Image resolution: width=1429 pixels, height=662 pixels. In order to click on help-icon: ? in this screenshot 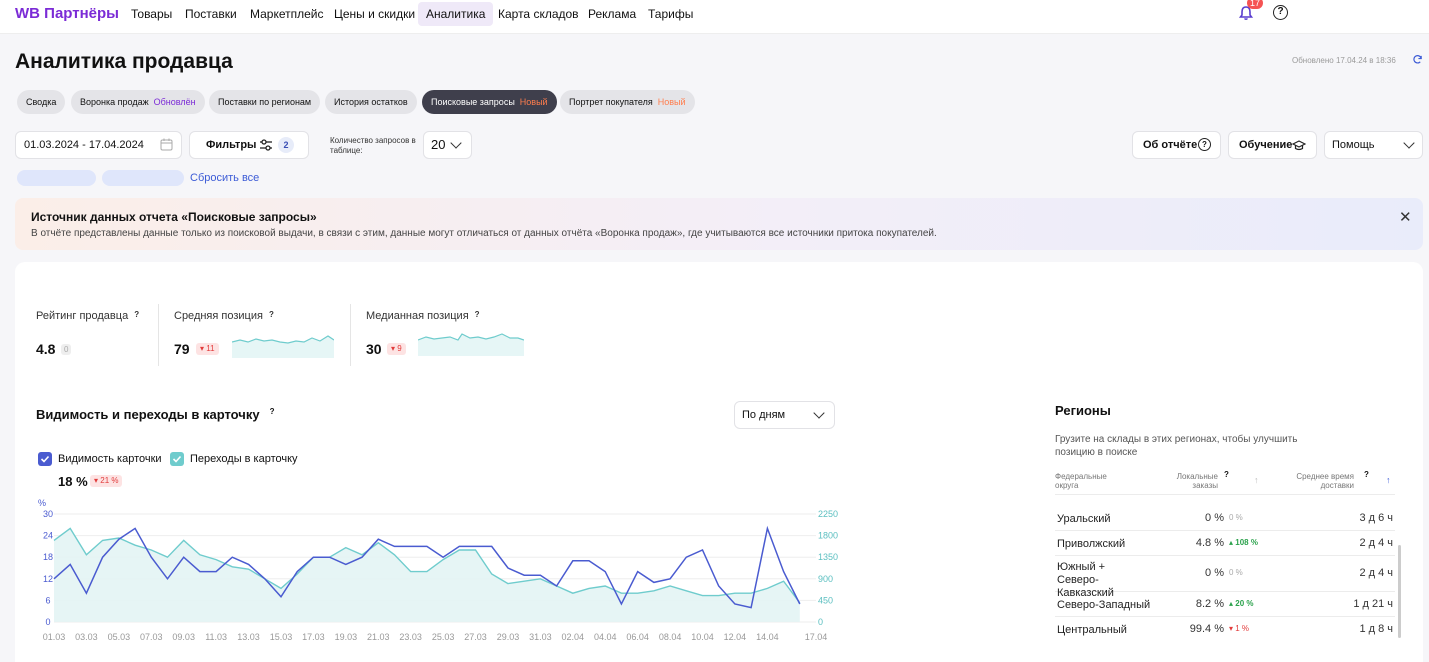, I will do `click(1280, 12)`.